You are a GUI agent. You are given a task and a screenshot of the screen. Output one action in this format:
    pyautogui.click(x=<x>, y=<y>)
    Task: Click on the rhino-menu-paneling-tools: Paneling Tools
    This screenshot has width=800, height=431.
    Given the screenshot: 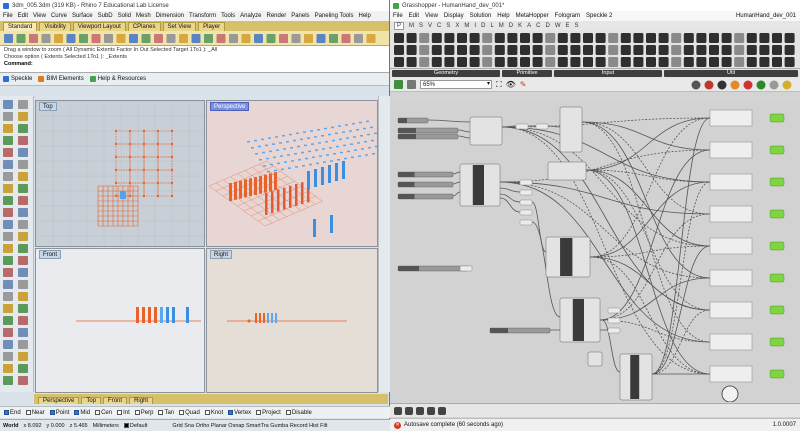 What is the action you would take?
    pyautogui.click(x=334, y=16)
    